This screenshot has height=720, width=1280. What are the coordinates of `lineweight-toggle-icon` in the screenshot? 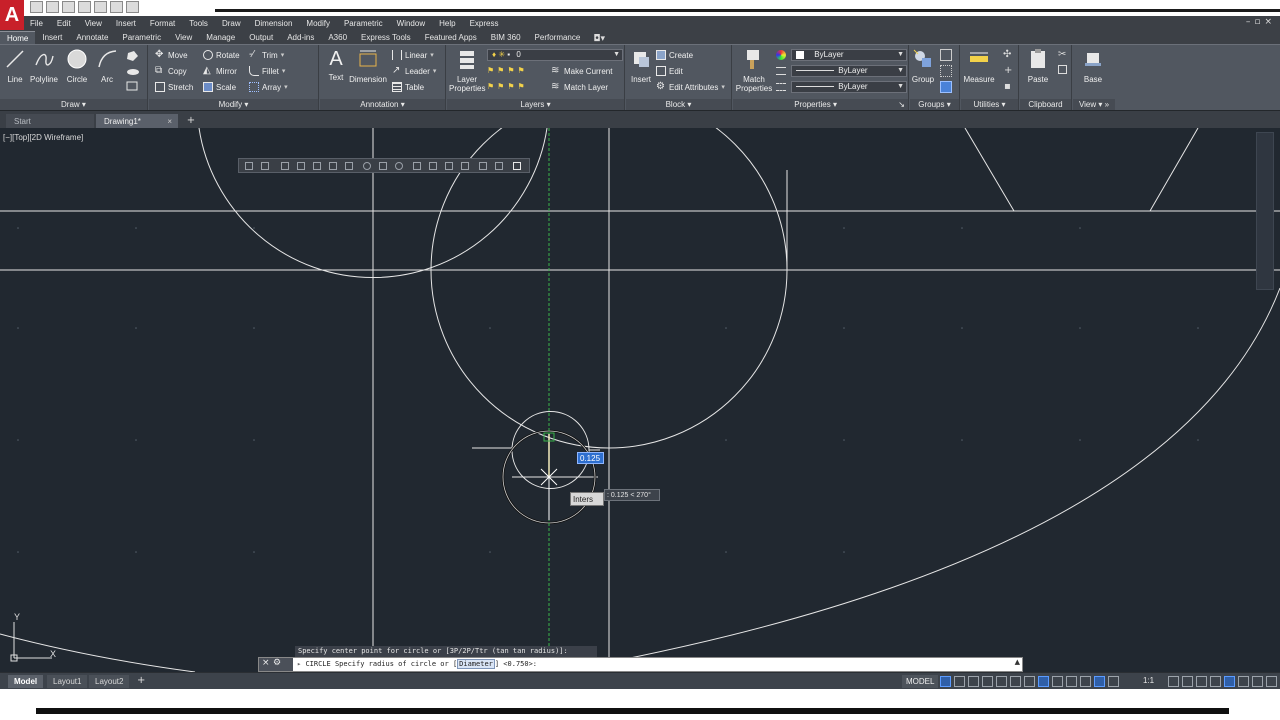 It's located at (1057, 681).